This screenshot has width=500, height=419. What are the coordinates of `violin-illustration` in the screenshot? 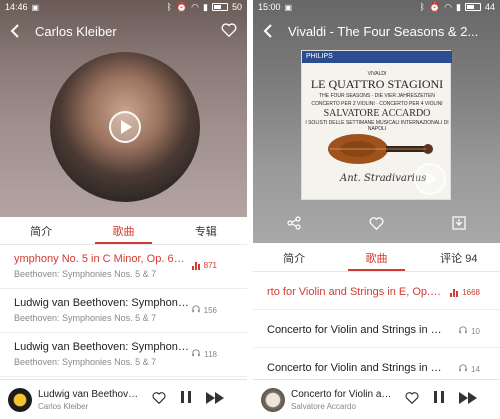 It's located at (380, 149).